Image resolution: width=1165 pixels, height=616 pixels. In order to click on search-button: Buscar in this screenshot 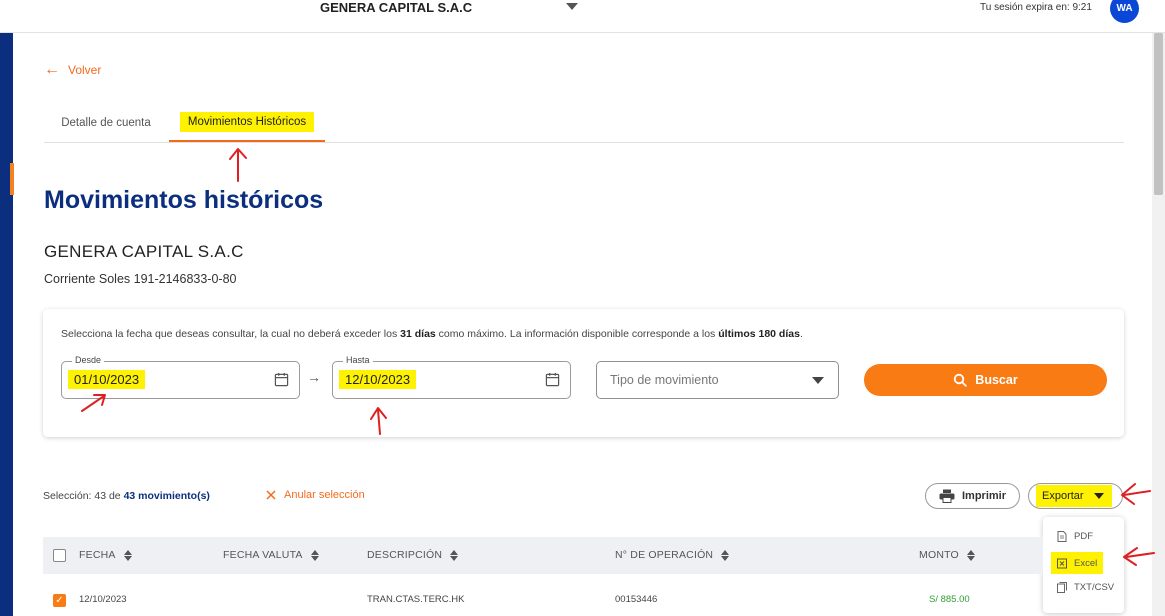, I will do `click(985, 380)`.